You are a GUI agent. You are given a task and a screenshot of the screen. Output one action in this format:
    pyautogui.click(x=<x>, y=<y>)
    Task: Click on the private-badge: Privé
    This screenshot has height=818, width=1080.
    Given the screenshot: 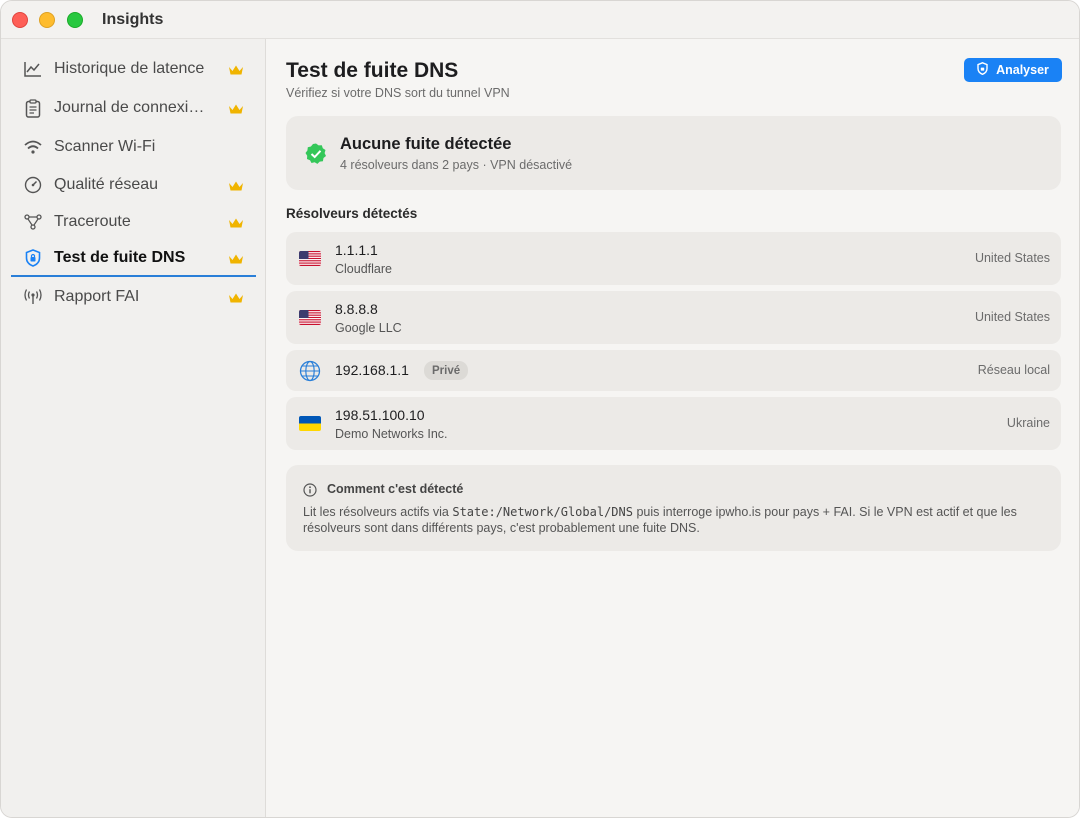 What is the action you would take?
    pyautogui.click(x=446, y=370)
    